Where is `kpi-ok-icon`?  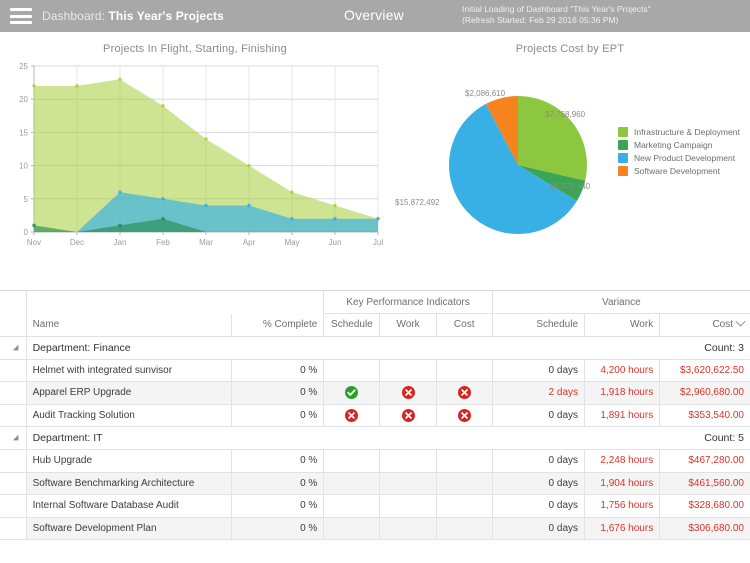 kpi-ok-icon is located at coordinates (352, 393).